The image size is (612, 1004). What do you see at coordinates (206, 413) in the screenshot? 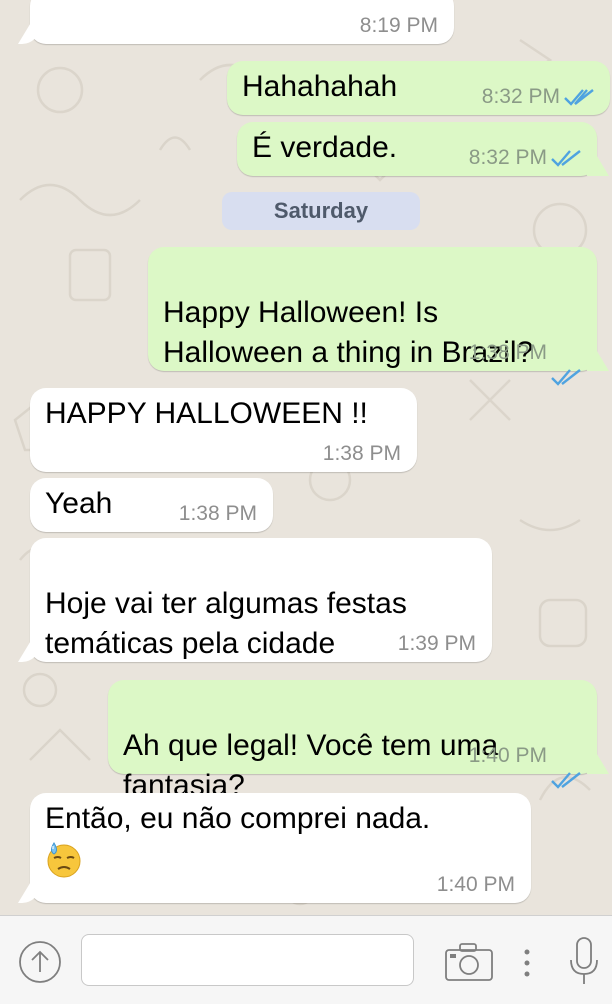
I see `message-text: HAPPY HALLOWEEN !!` at bounding box center [206, 413].